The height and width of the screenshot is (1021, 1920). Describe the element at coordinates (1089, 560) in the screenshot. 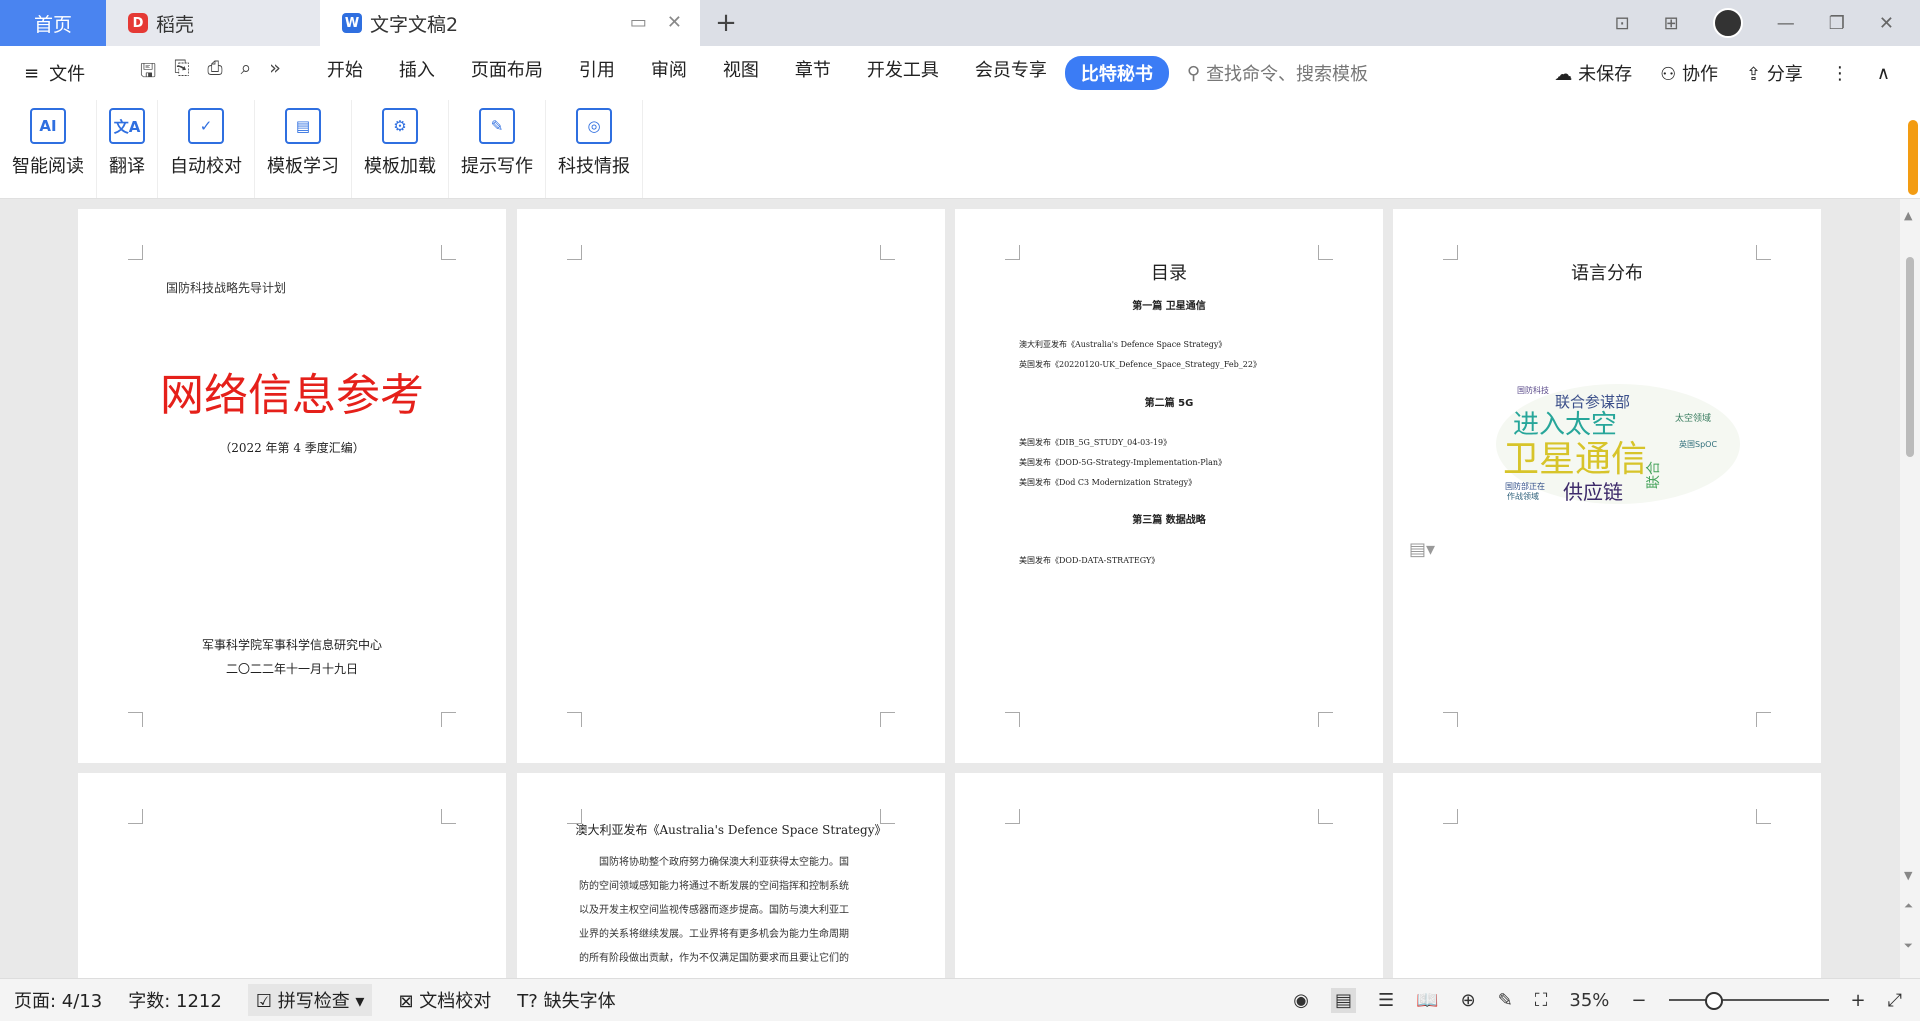

I see `toc-item: 美国发布《DOD-DATA-STRATEGY》` at that location.